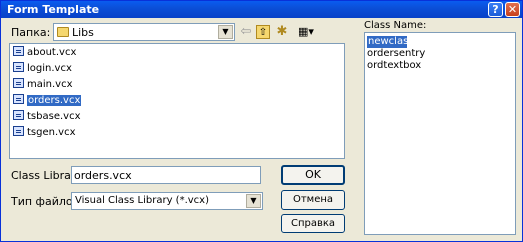  I want to click on up-folder-icon: ⇧, so click(263, 32).